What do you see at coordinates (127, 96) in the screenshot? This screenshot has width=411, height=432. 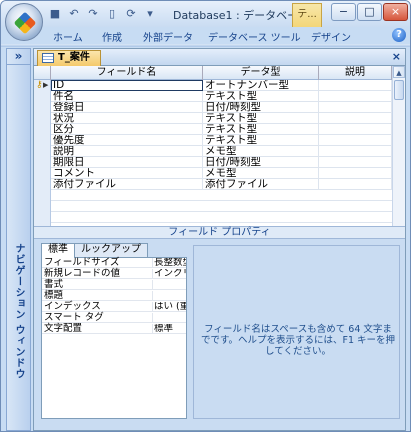 I see `field-name-cell: 件名` at bounding box center [127, 96].